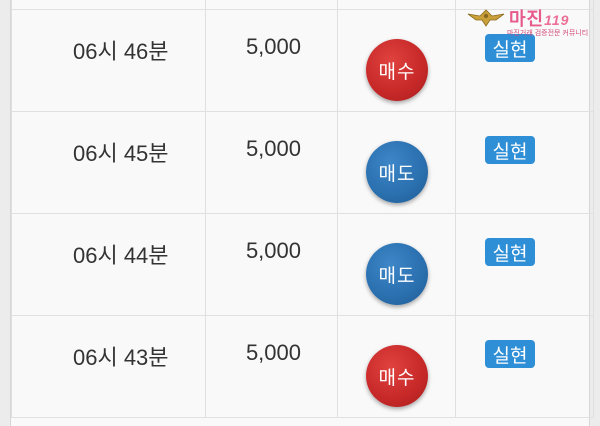  Describe the element at coordinates (486, 18) in the screenshot. I see `eagle-emblem-icon` at that location.